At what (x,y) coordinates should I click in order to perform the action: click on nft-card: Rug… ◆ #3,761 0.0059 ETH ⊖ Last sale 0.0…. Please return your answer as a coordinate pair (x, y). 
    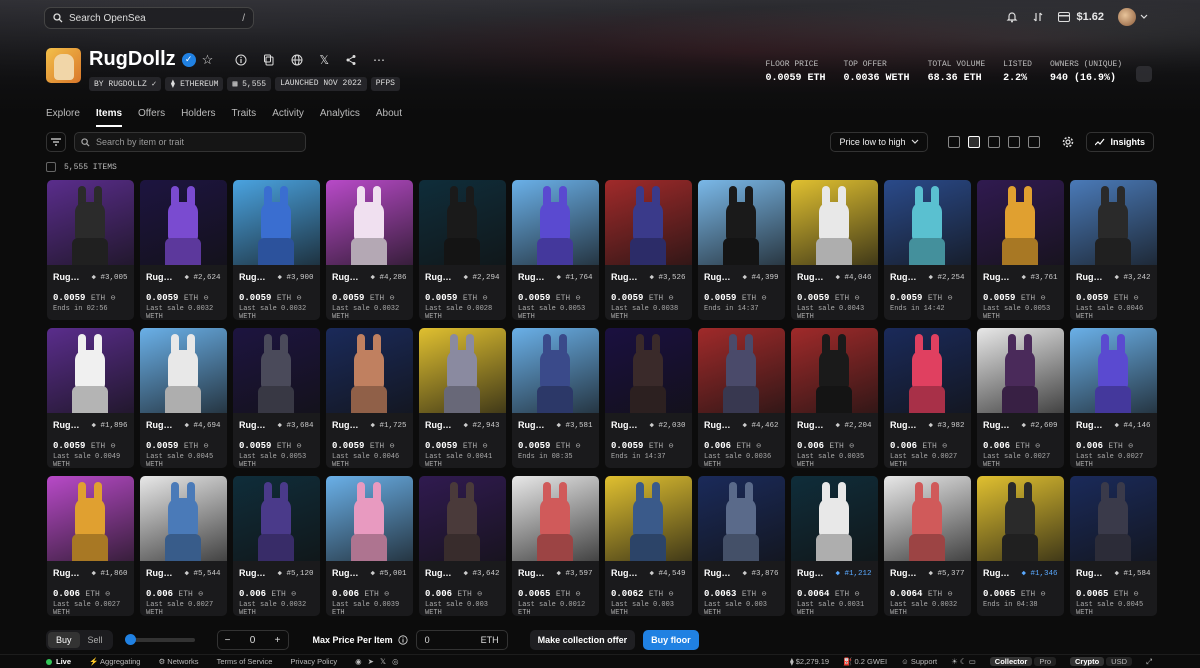
    Looking at the image, I should click on (1020, 250).